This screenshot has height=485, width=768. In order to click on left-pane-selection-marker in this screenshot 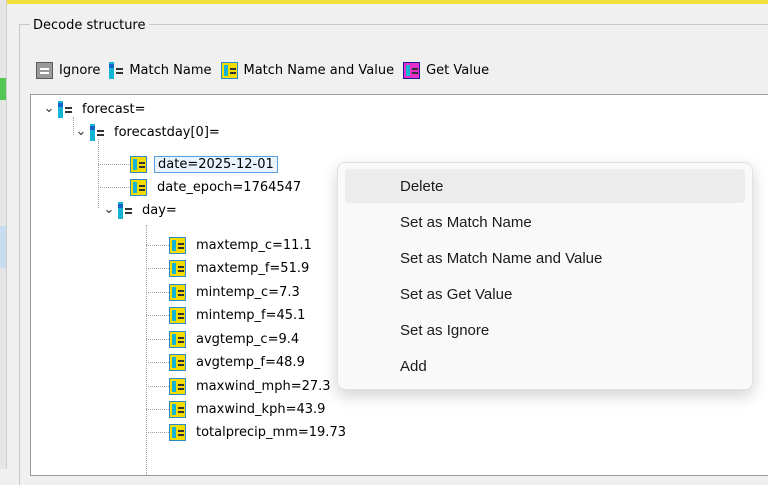, I will do `click(3, 247)`.